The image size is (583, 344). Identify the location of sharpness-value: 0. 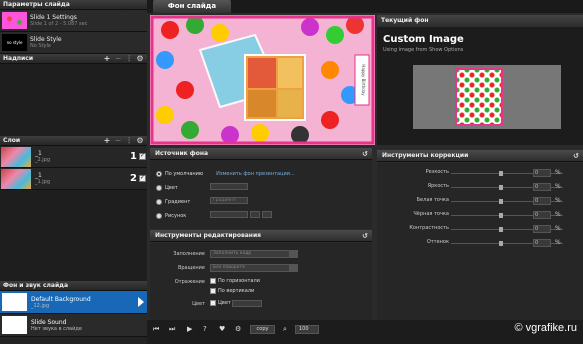
(542, 173).